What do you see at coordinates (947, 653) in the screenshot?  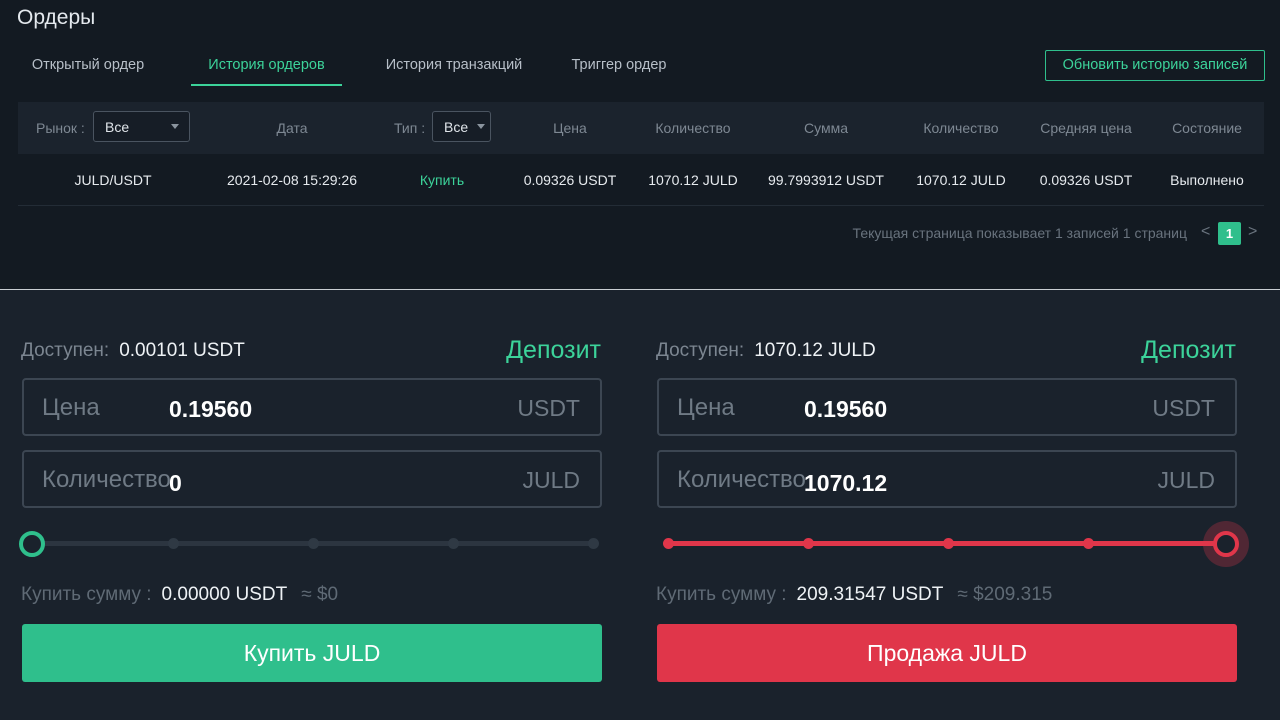 I see `sell-button: Продажа JULD` at bounding box center [947, 653].